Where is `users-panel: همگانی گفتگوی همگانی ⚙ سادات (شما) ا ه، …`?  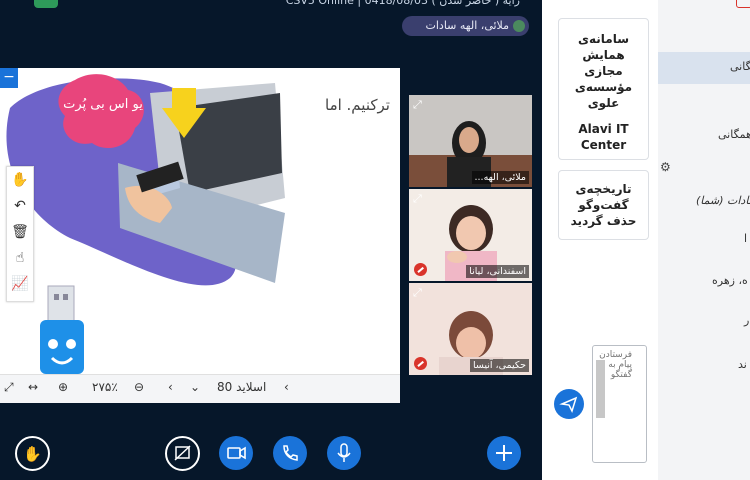 users-panel: همگانی گفتگوی همگانی ⚙ سادات (شما) ا ه، … is located at coordinates (704, 240).